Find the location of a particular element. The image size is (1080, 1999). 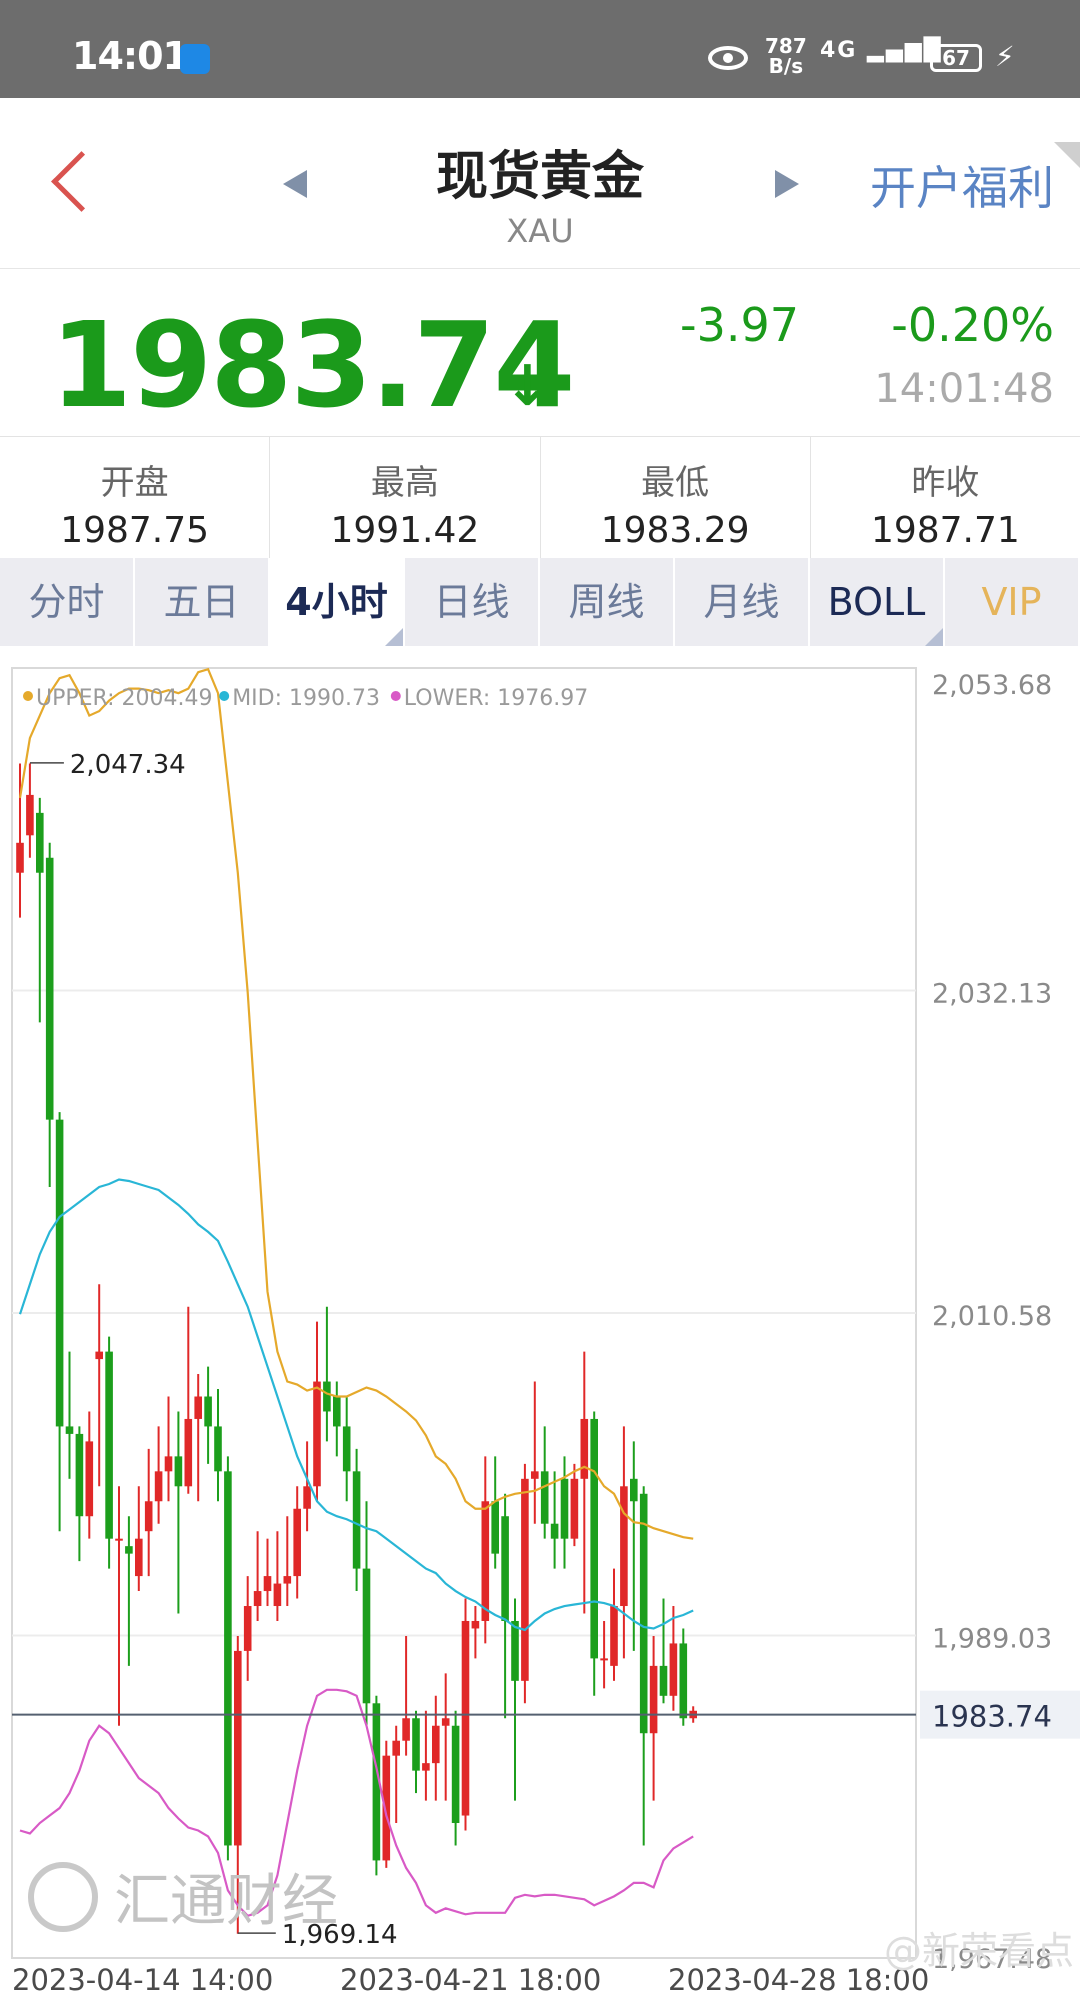

price-down-arrow-icon: ↓ is located at coordinates (527, 386).